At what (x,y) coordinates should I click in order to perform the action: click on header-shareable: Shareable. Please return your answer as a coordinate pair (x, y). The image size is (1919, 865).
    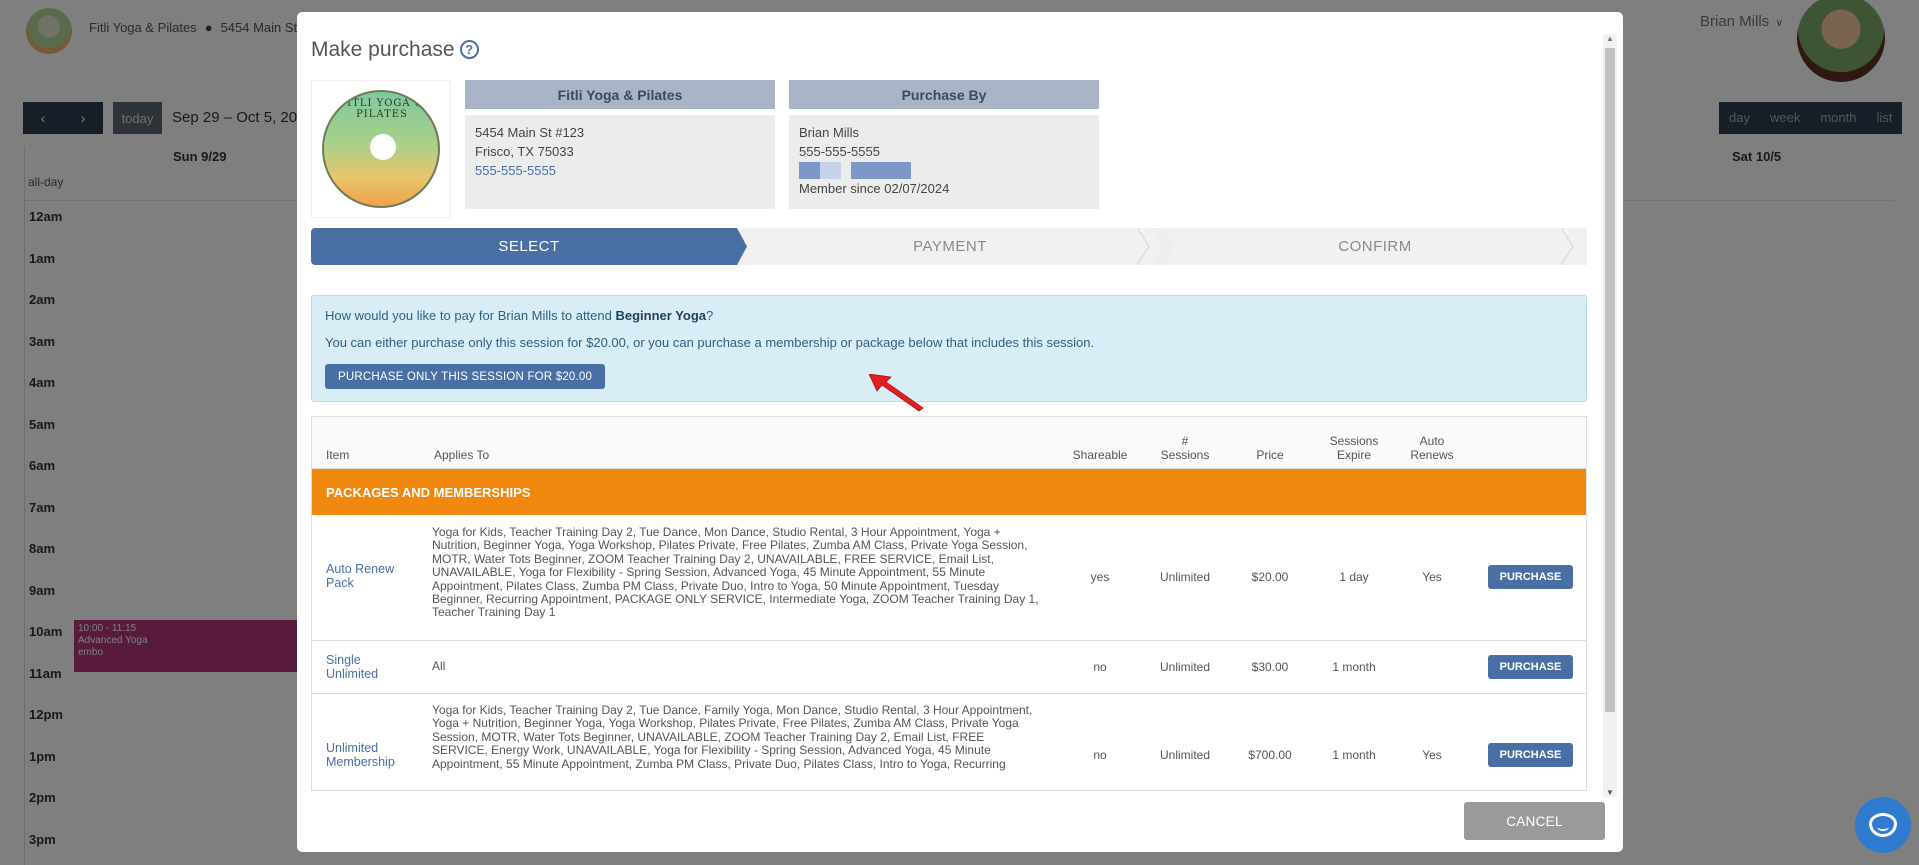
    Looking at the image, I should click on (1100, 455).